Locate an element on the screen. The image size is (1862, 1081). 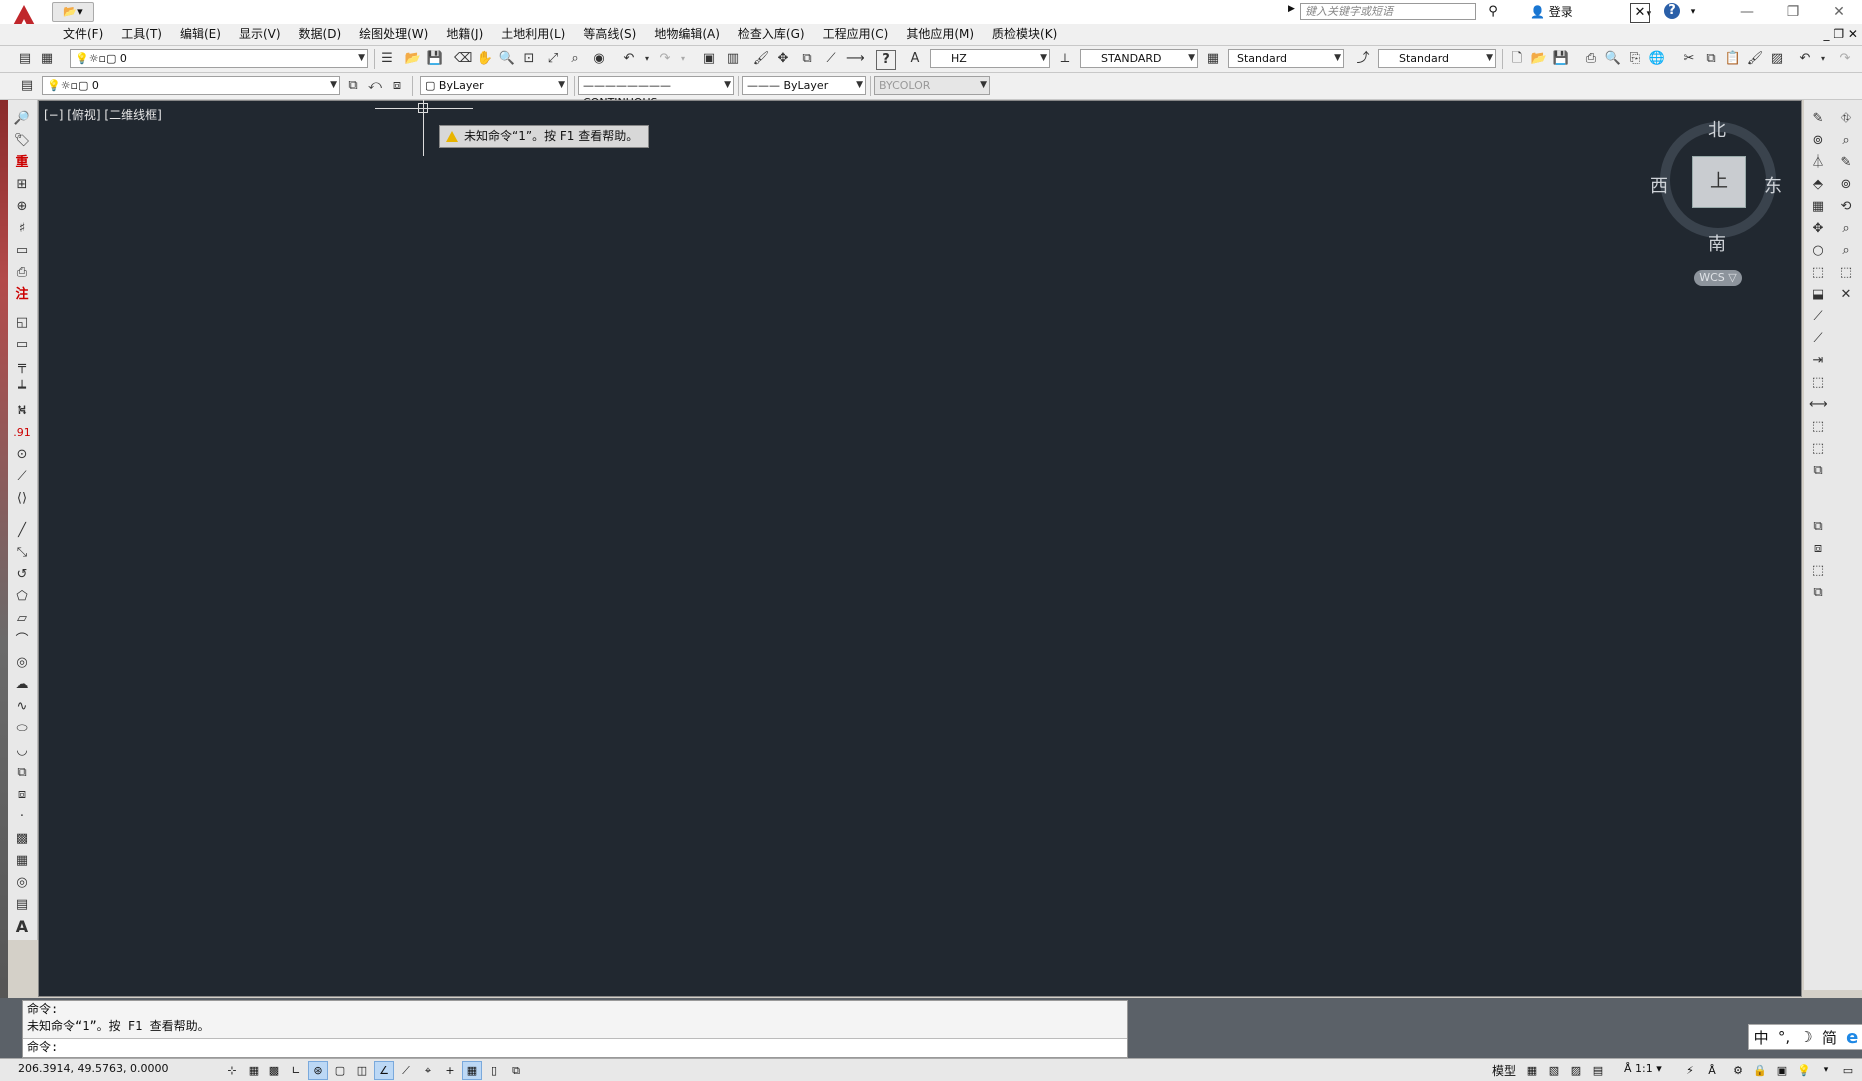
help-dropdown-icon: ▾ is located at coordinates (1693, 12).